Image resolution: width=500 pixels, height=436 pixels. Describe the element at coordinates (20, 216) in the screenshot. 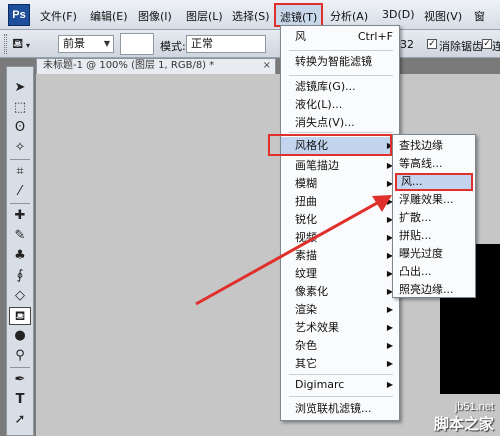

I see `healing-brush-tool-icon: ✚` at that location.